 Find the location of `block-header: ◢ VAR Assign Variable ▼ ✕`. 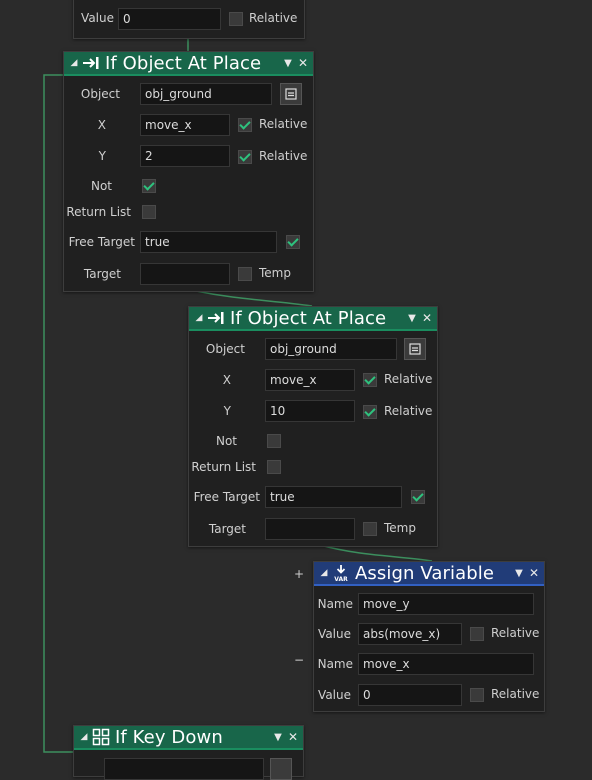

block-header: ◢ VAR Assign Variable ▼ ✕ is located at coordinates (429, 574).